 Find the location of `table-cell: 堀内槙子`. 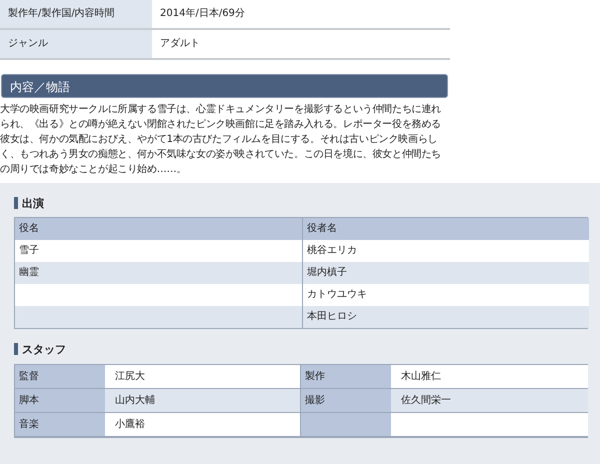

table-cell: 堀内槙子 is located at coordinates (445, 273).